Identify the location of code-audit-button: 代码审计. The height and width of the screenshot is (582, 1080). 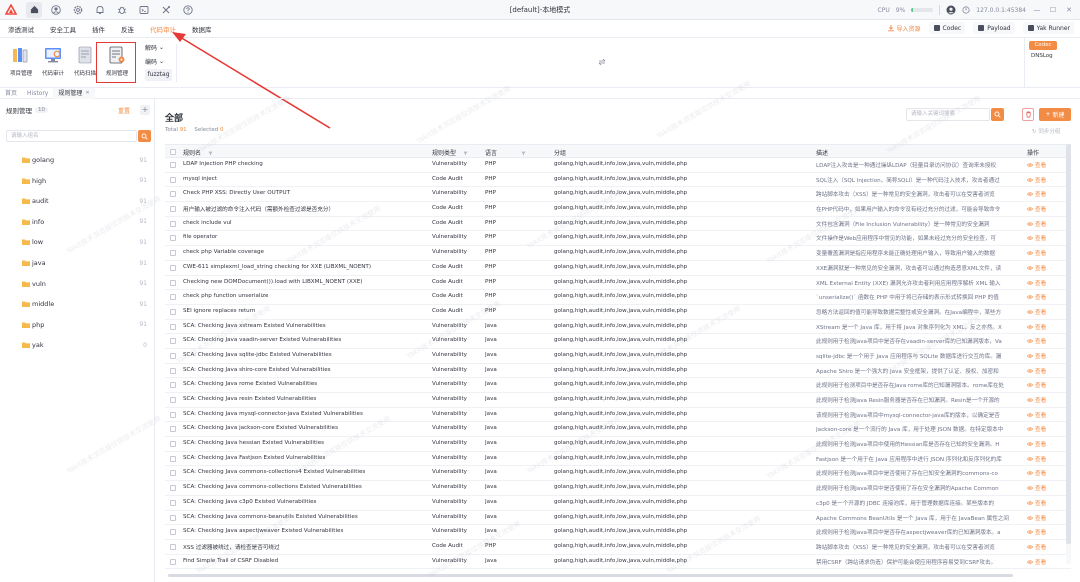
(53, 63).